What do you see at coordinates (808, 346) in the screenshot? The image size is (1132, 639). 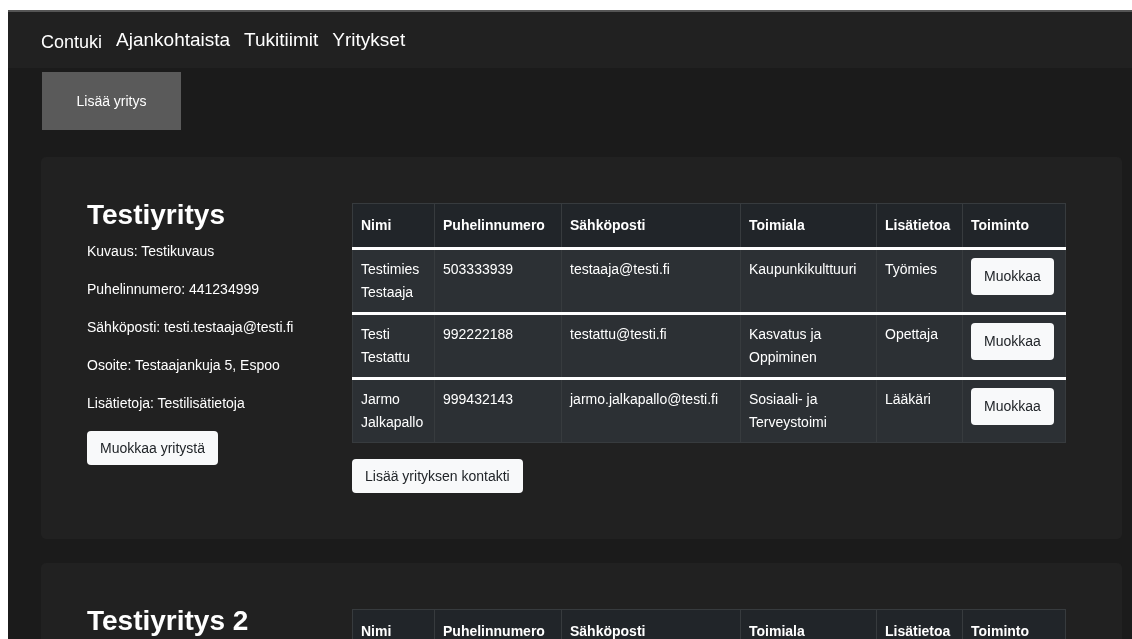 I see `table-cell: Kasvatus ja Oppiminen` at bounding box center [808, 346].